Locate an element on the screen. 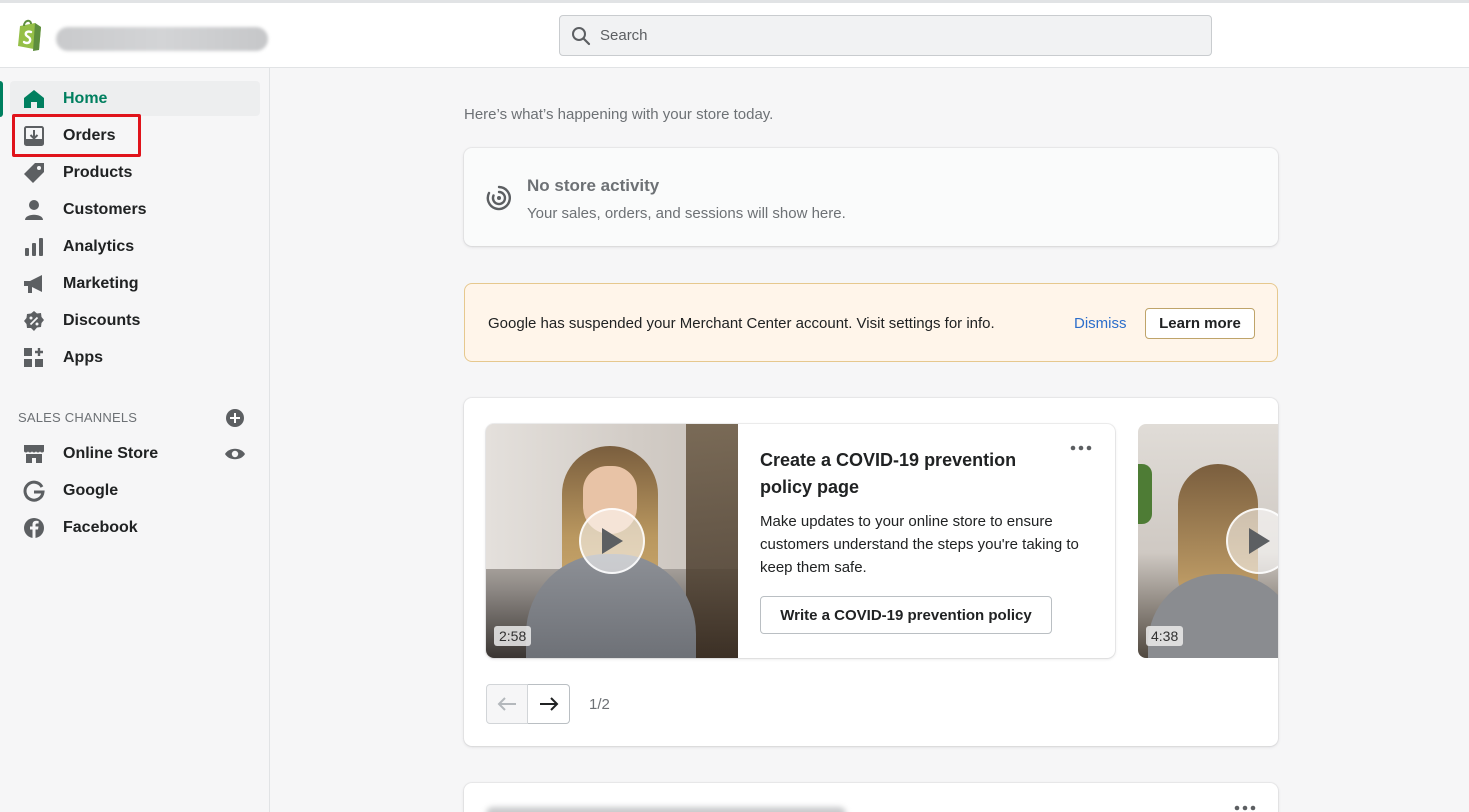  google-icon is located at coordinates (34, 491).